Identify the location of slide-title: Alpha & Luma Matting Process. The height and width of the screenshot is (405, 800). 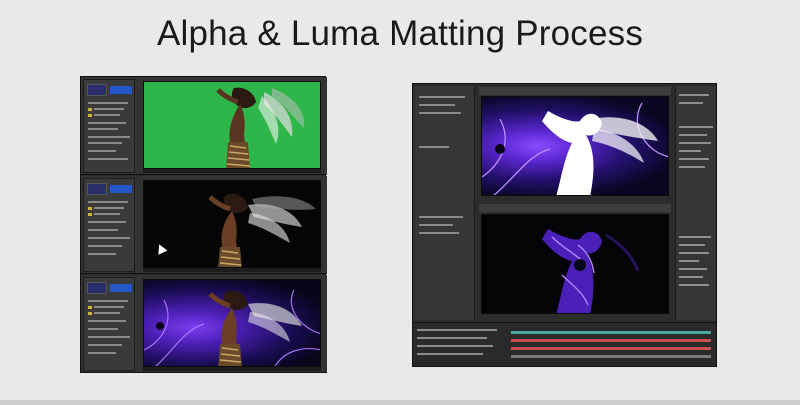
(400, 33).